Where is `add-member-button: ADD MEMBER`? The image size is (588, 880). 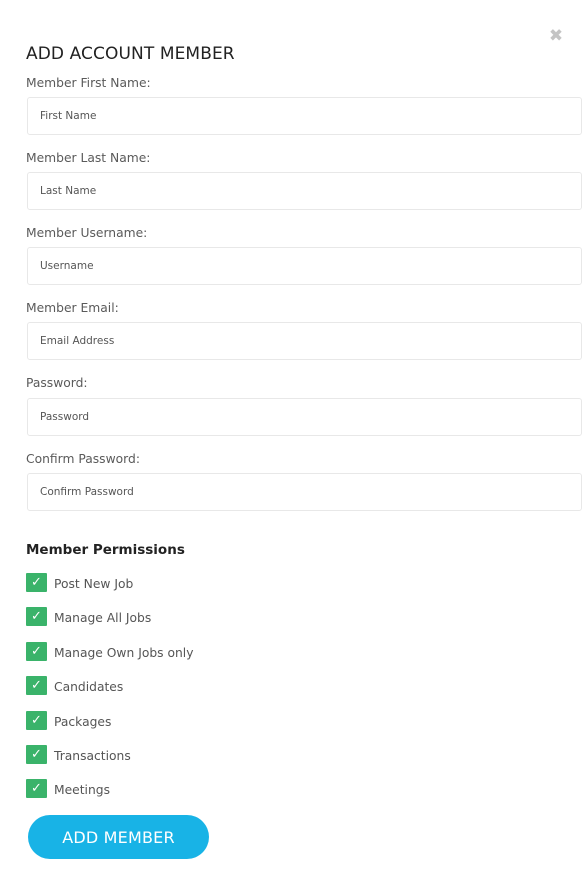 add-member-button: ADD MEMBER is located at coordinates (118, 837).